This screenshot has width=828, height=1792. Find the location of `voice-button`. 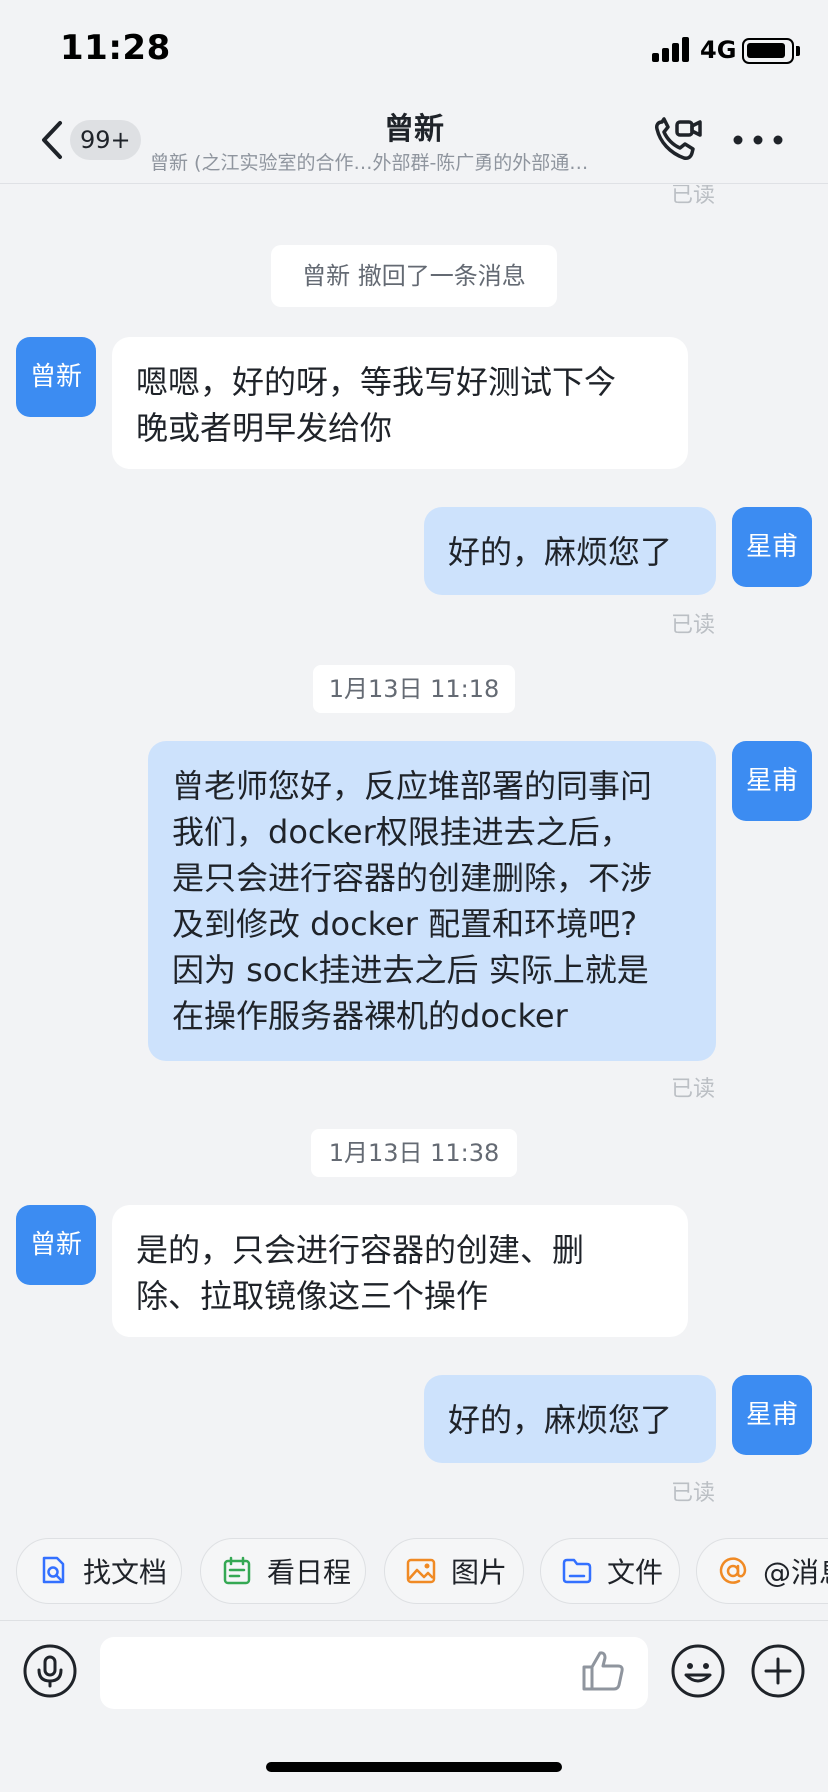

voice-button is located at coordinates (50, 1671).